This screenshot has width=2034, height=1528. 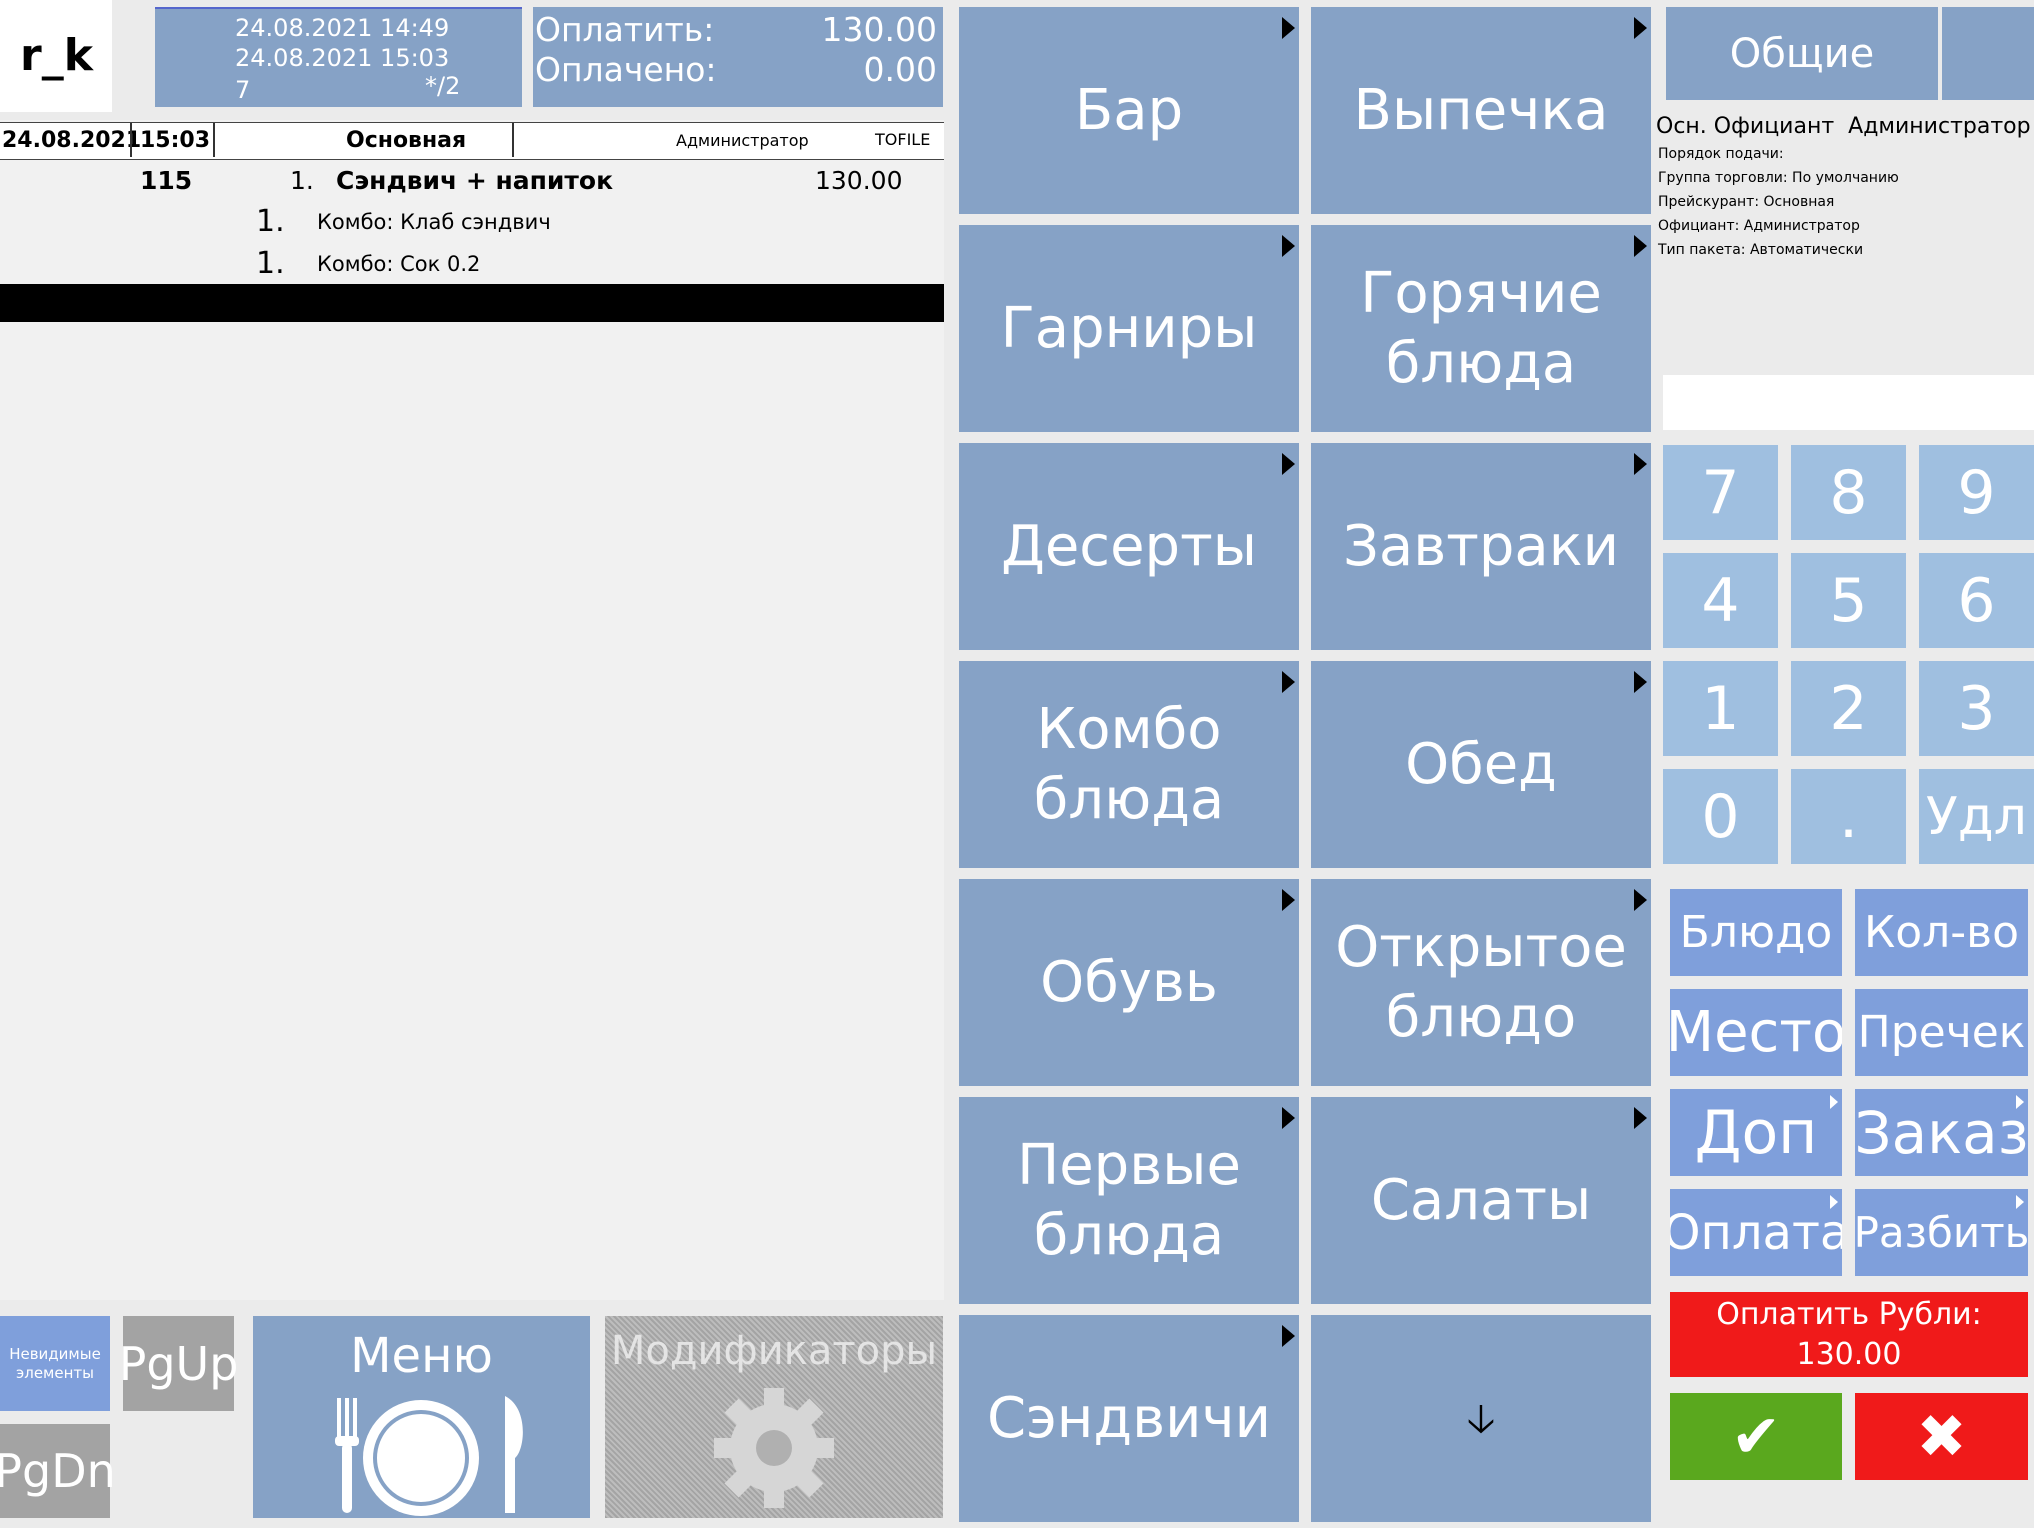 I want to click on close-icon: ✖, so click(x=1941, y=1436).